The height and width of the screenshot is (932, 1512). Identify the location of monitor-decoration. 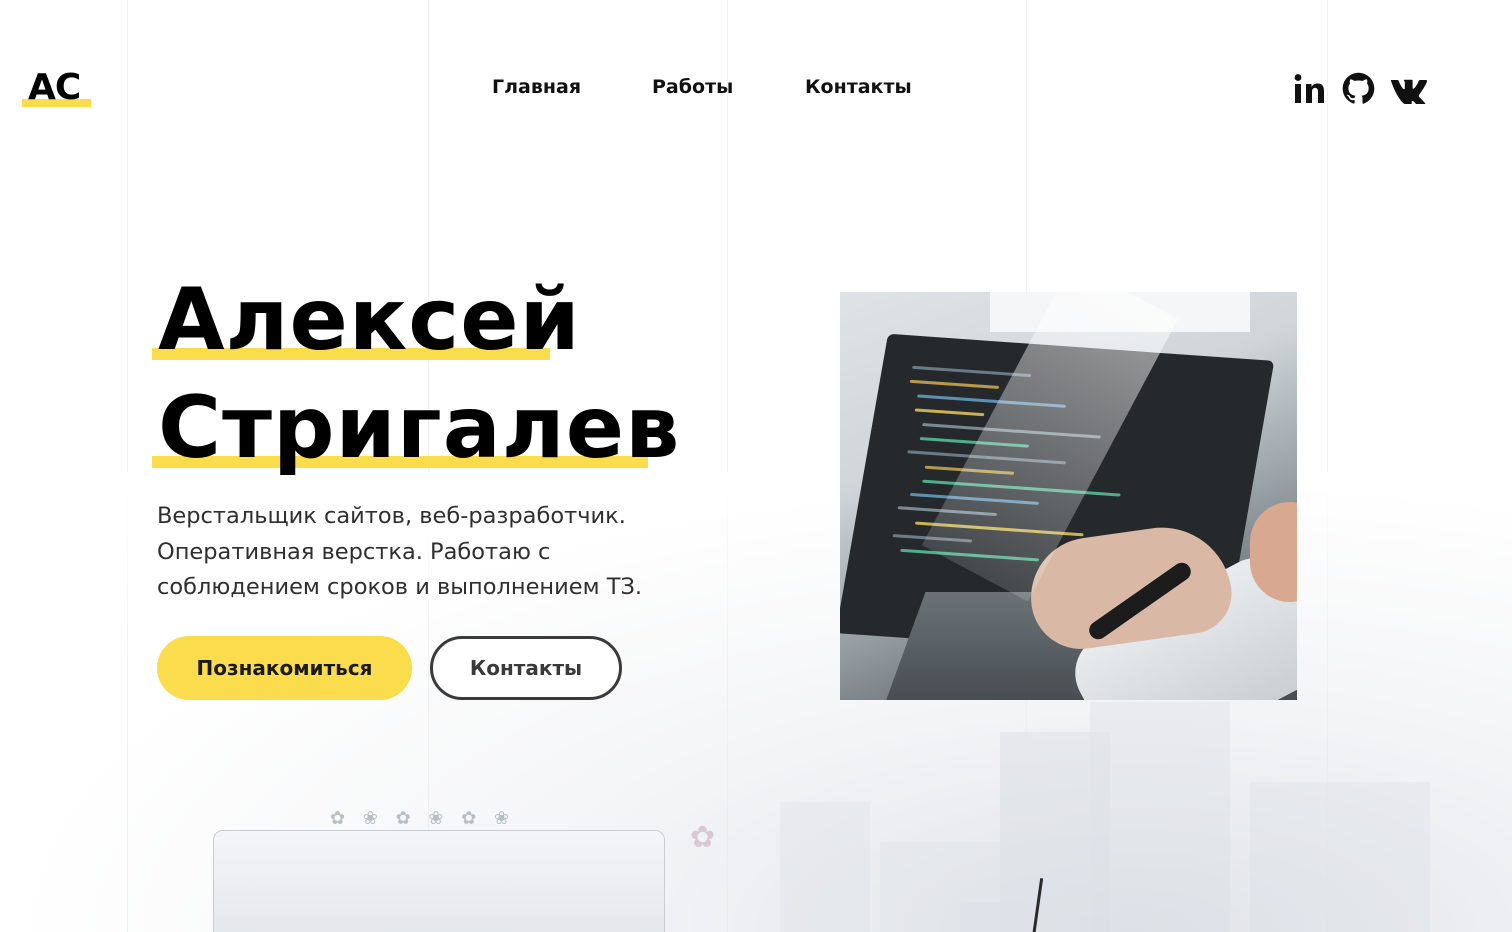
(439, 881).